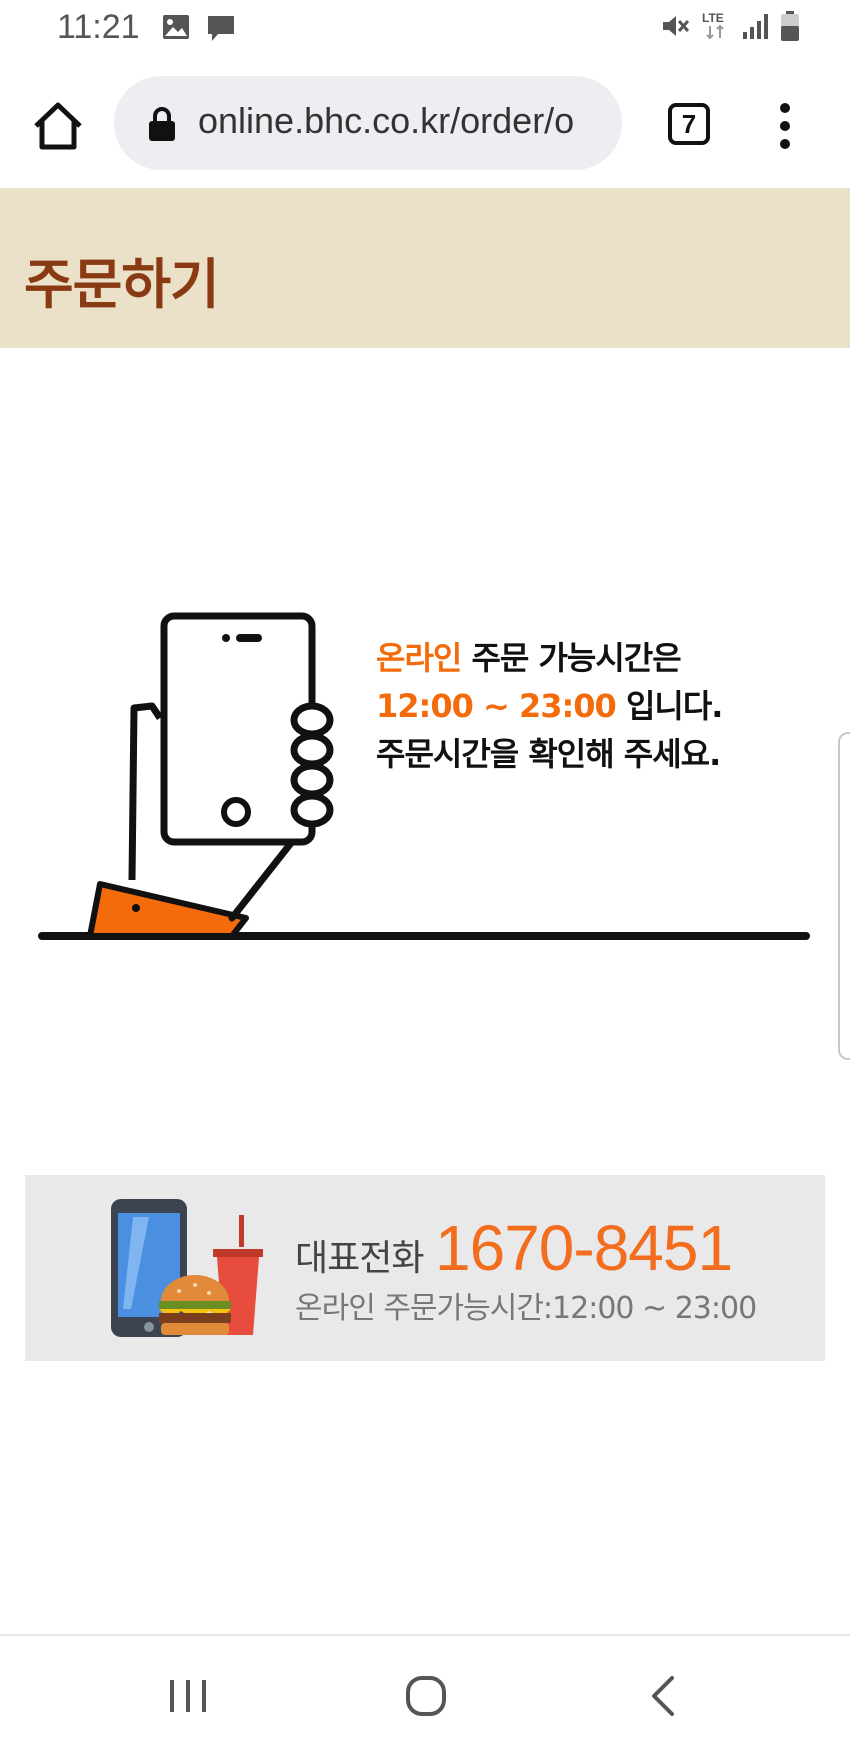  I want to click on sleeve, so click(168, 910).